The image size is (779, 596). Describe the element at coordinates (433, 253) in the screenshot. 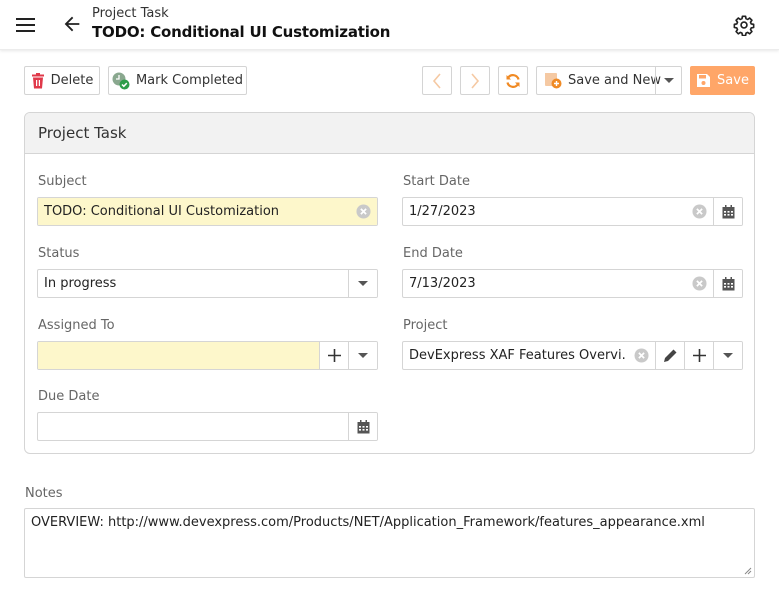

I see `end-date-label: End Date` at that location.